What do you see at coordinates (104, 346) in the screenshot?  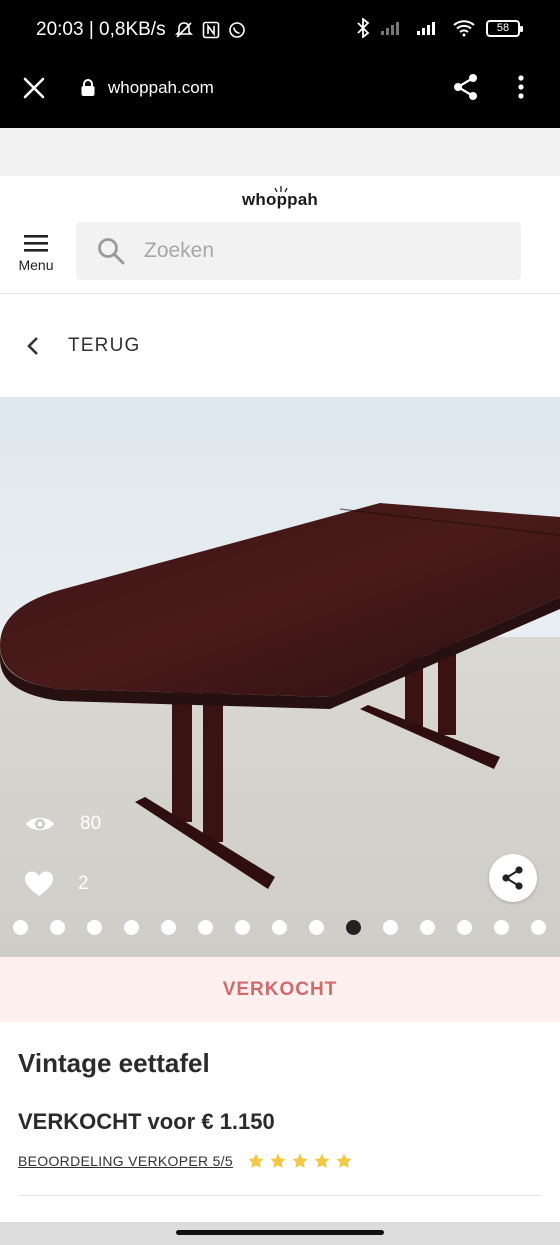 I see `back-link: TERUG` at bounding box center [104, 346].